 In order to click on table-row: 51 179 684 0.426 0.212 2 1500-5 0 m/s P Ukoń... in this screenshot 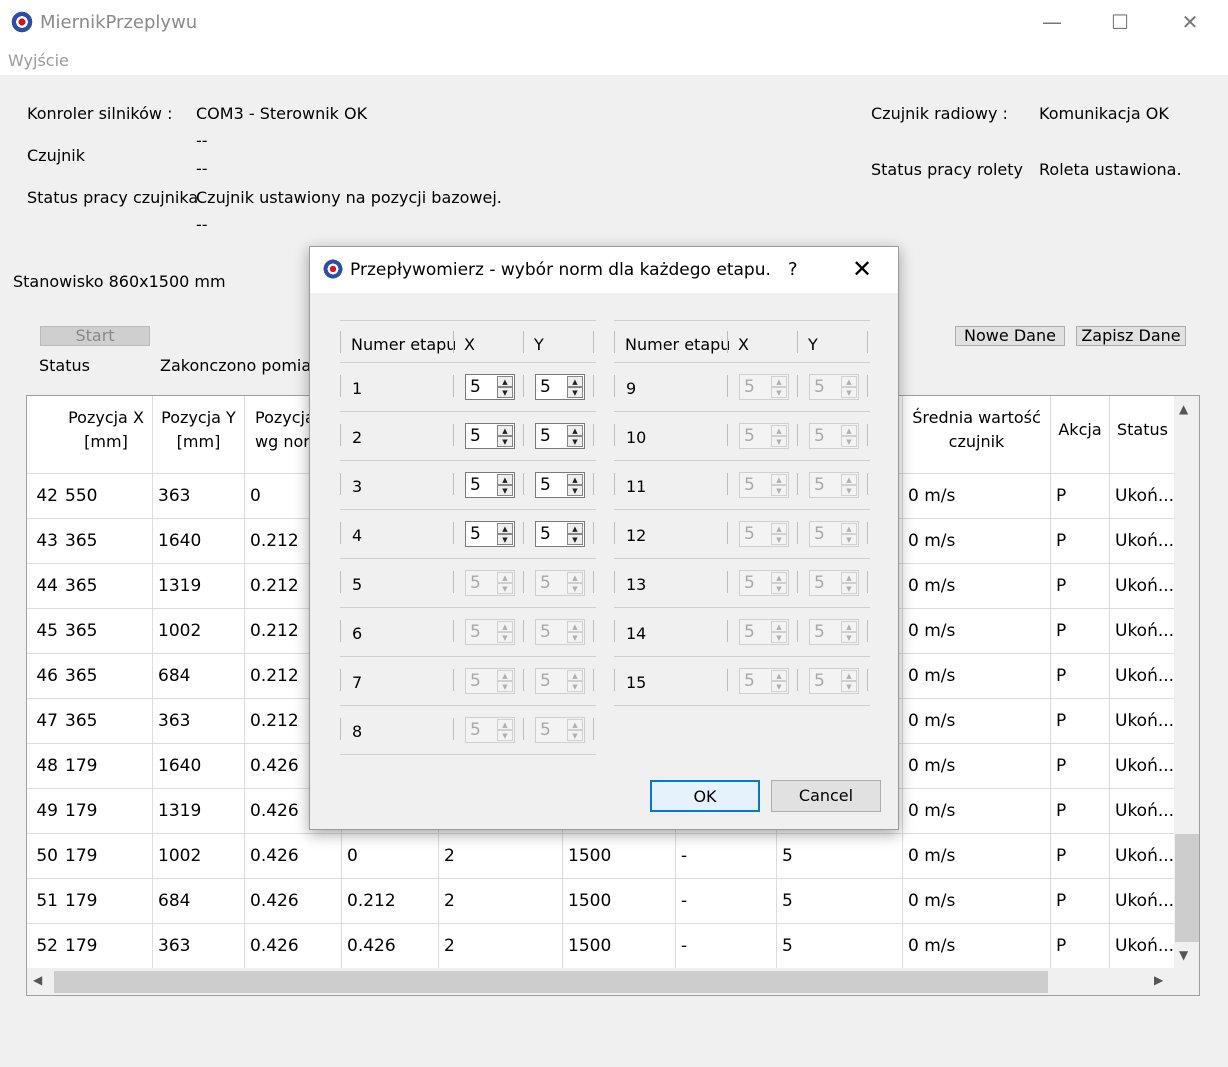, I will do `click(601, 901)`.